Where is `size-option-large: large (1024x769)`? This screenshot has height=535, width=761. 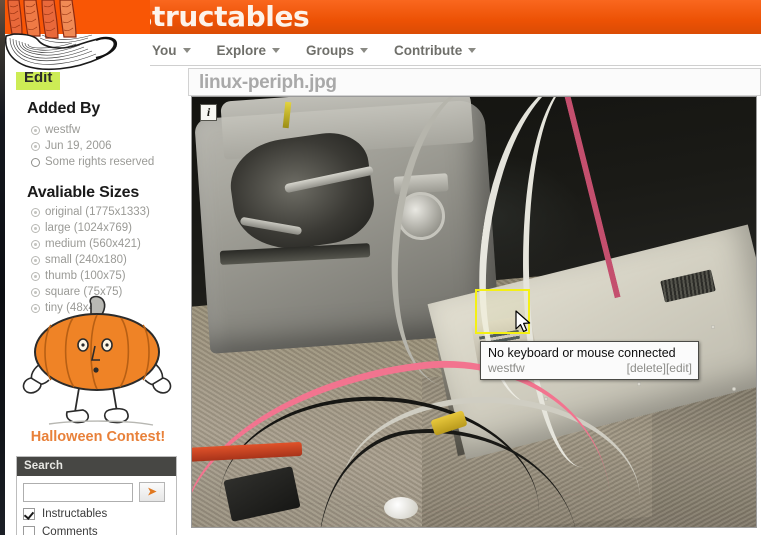
size-option-large: large (1024x769) is located at coordinates (90, 228).